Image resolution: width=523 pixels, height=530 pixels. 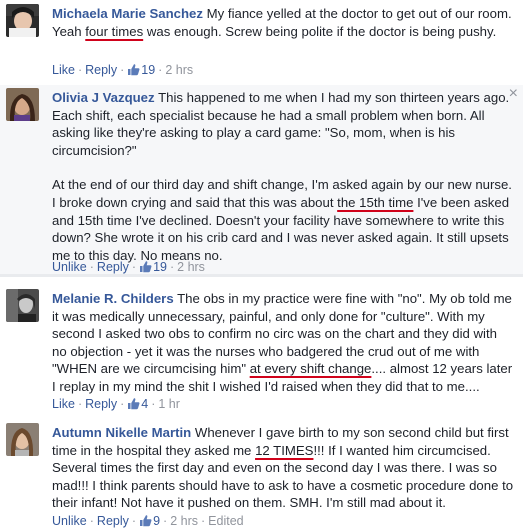 I want to click on comment-actions: Unlike · Reply · 9 · 2 hrs · Edited, so click(x=148, y=521).